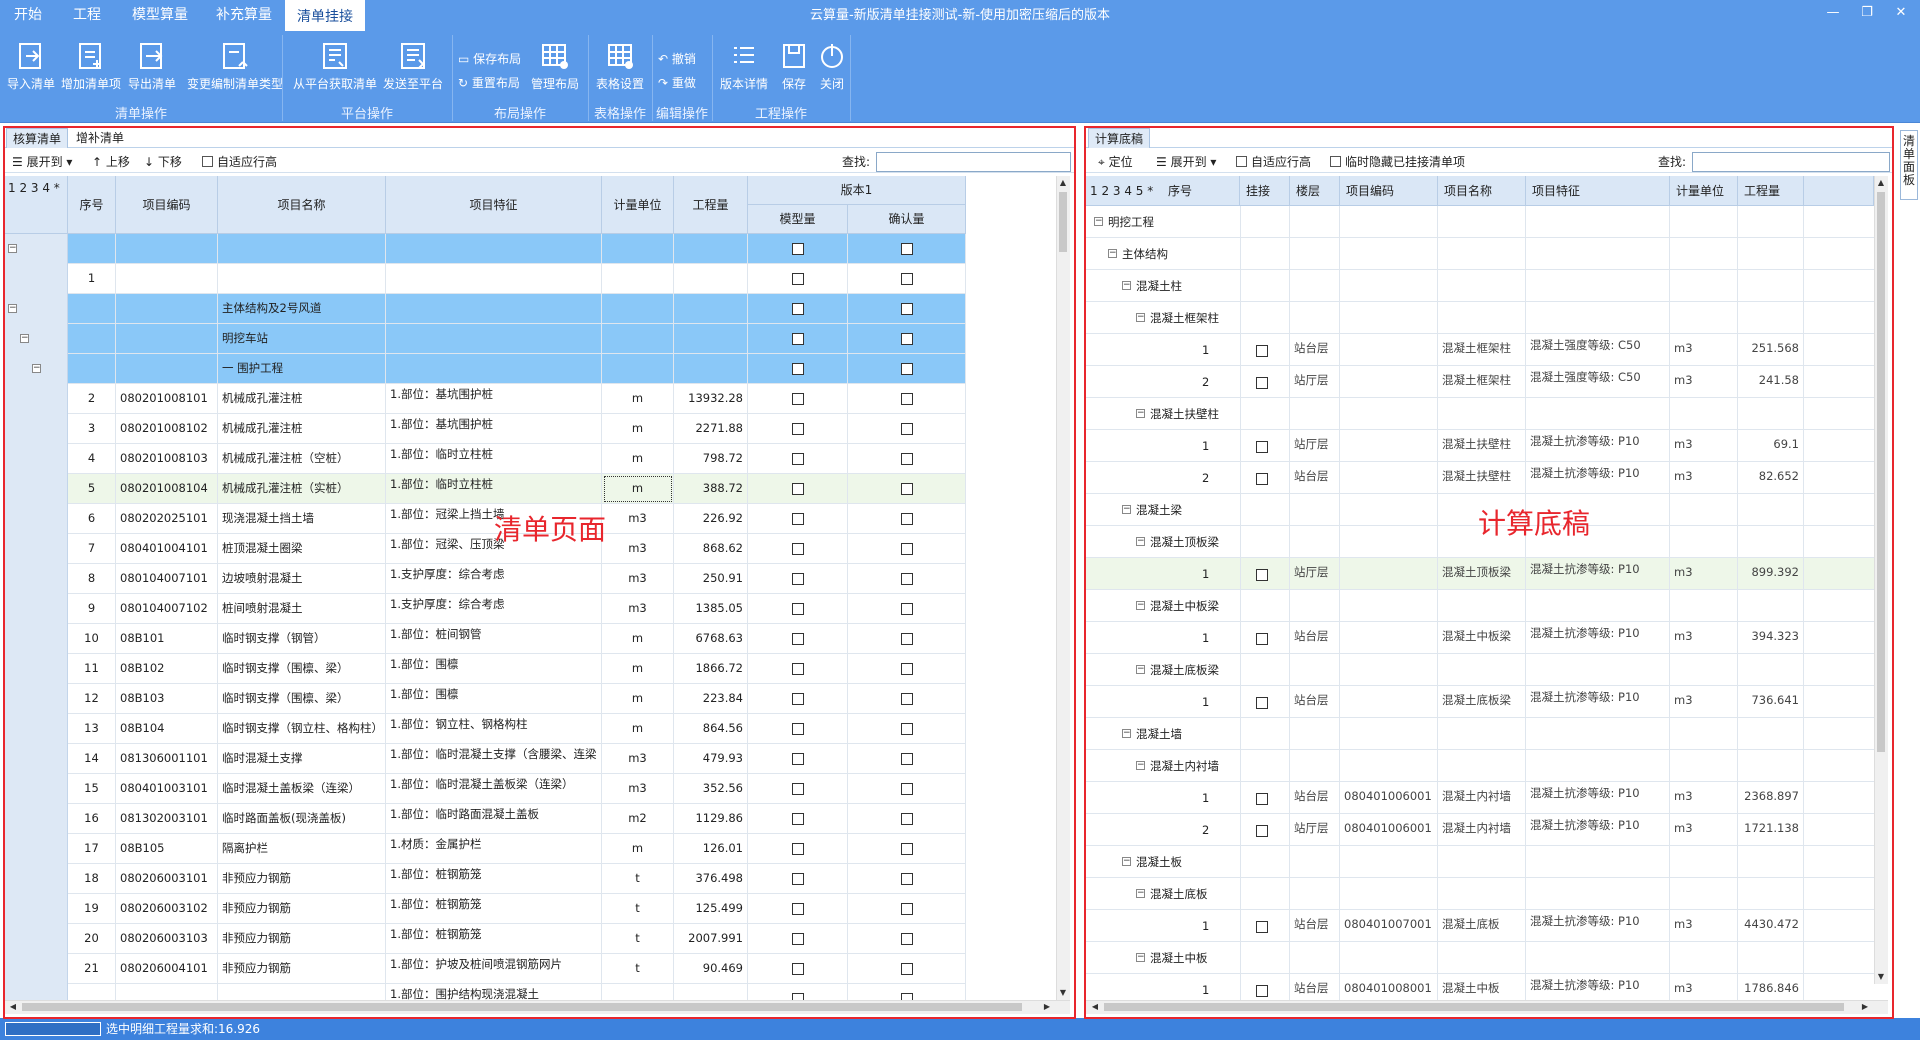  What do you see at coordinates (335, 66) in the screenshot?
I see `fetch-from-platform-button: 从平台获取清单` at bounding box center [335, 66].